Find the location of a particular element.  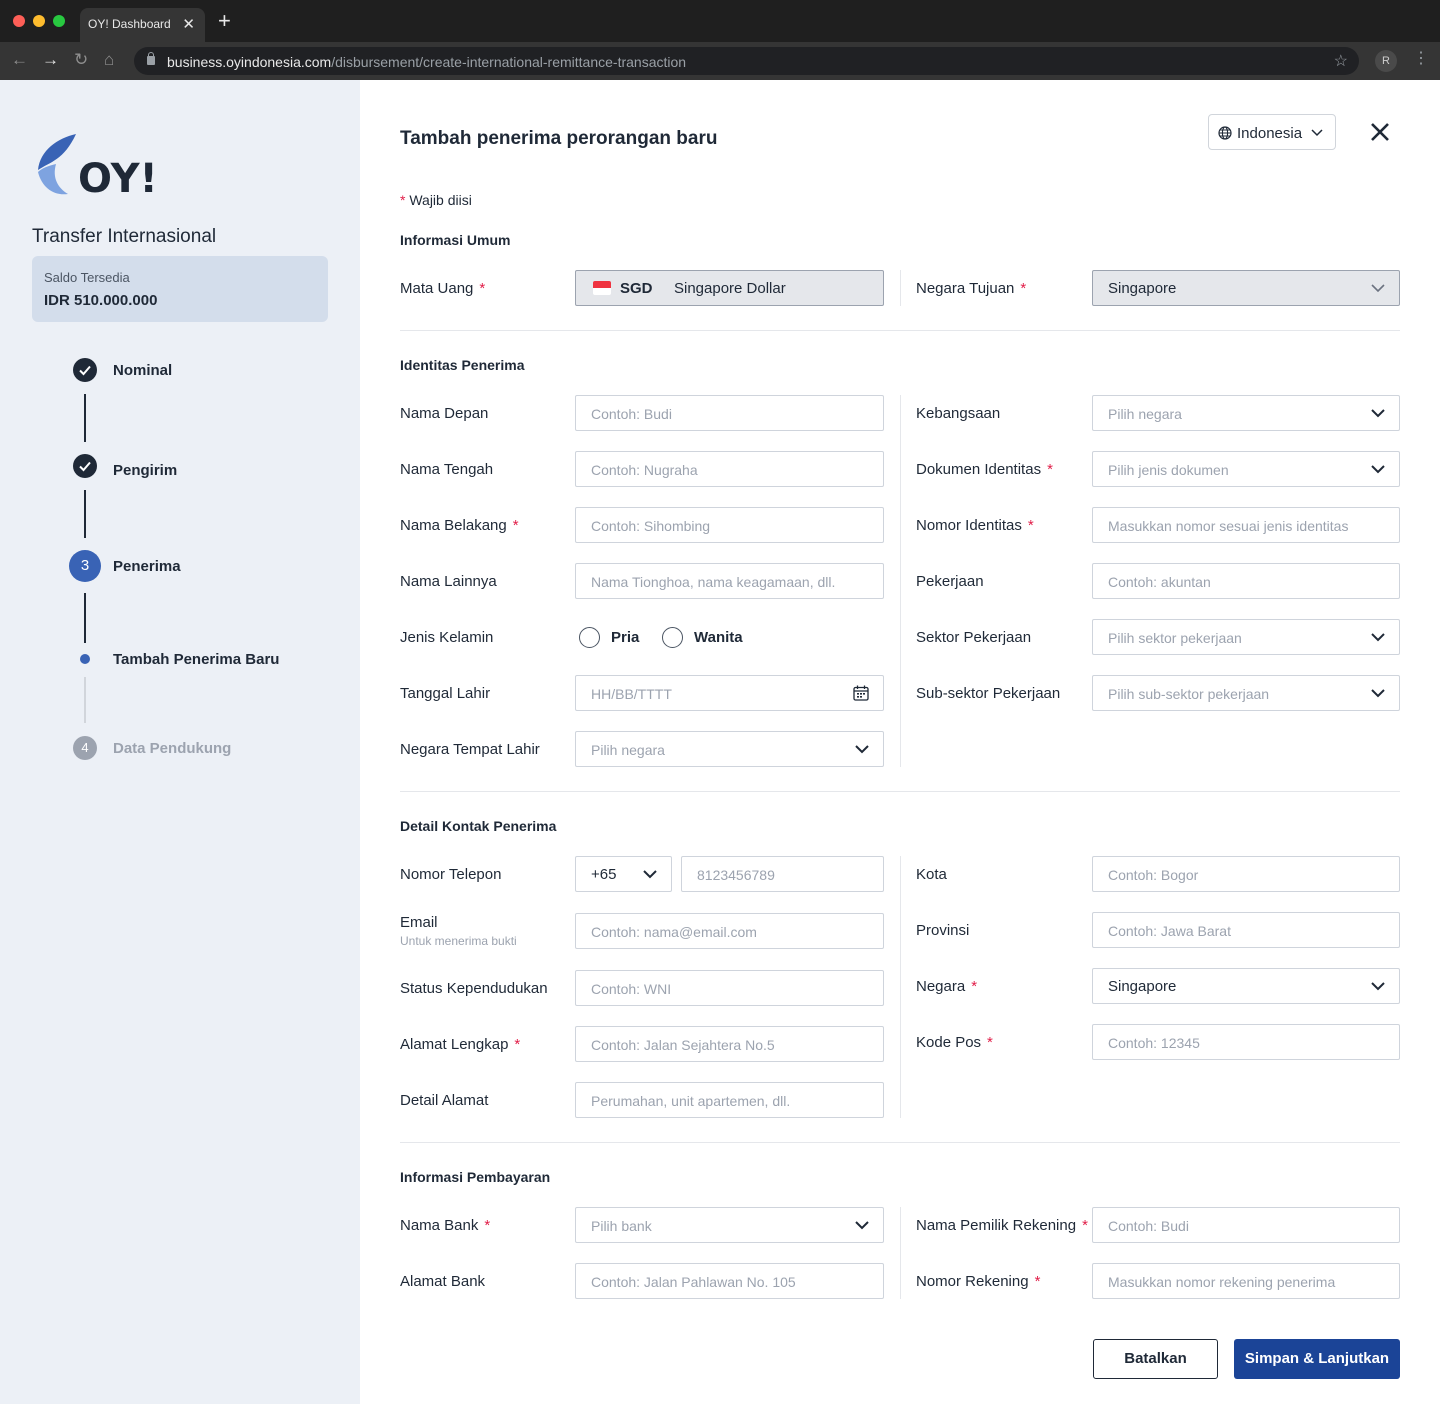

step-data-pendukung: Data Pendukung is located at coordinates (172, 748).